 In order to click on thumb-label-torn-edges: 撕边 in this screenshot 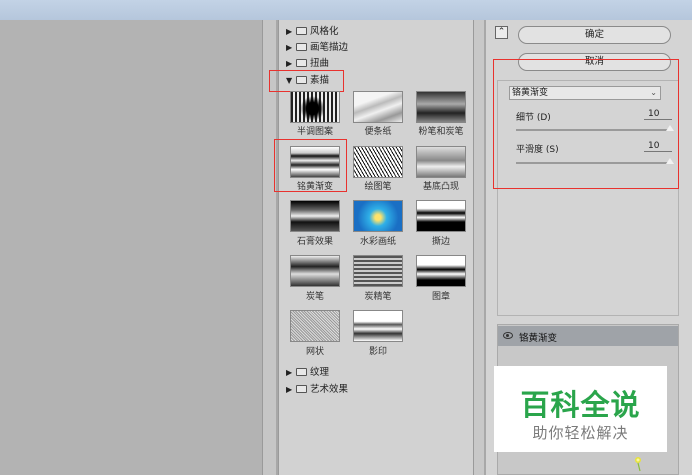, I will do `click(440, 242)`.